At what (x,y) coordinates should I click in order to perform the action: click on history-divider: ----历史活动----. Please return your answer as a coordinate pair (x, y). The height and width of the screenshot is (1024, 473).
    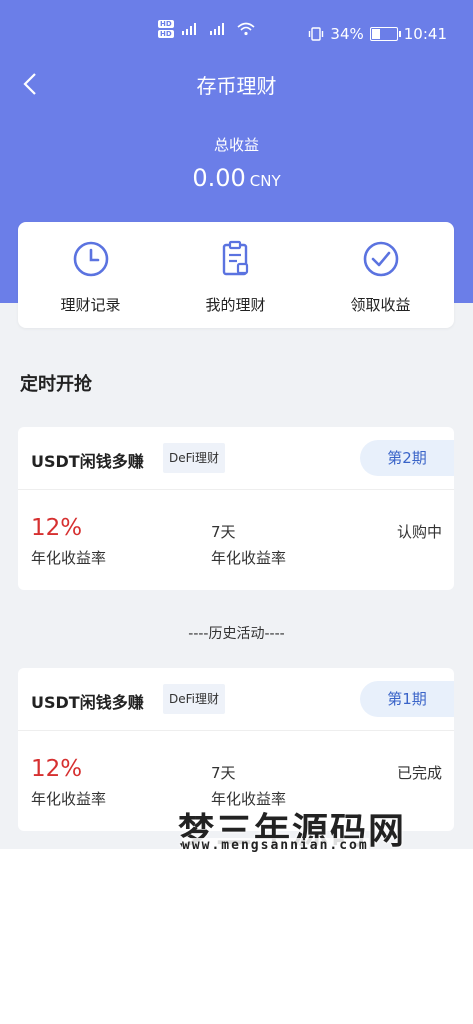
    Looking at the image, I should click on (236, 634).